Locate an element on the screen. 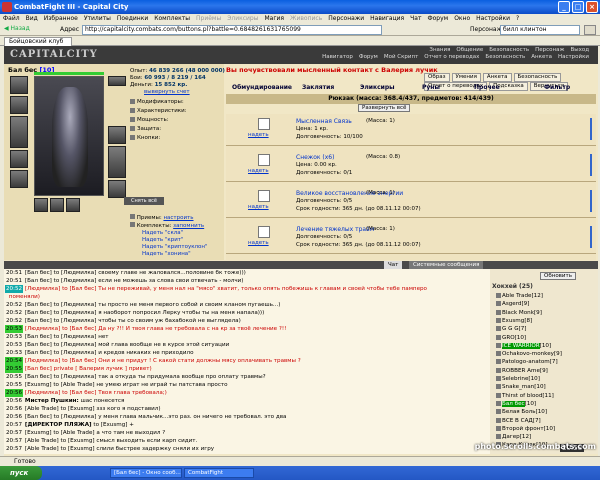 Image resolution: width=600 pixels, height=480 pixels. search-button is located at coordinates (590, 30).